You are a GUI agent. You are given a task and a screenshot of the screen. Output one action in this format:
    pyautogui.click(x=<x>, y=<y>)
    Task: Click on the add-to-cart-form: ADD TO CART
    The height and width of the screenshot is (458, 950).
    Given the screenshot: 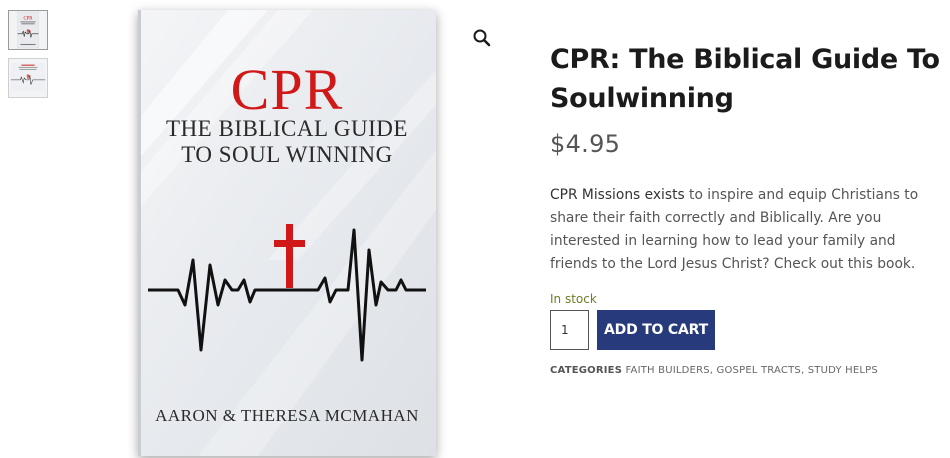 What is the action you would take?
    pyautogui.click(x=747, y=330)
    